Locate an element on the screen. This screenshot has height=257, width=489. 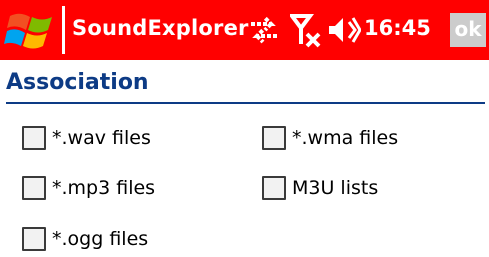
section-divider is located at coordinates (245, 103).